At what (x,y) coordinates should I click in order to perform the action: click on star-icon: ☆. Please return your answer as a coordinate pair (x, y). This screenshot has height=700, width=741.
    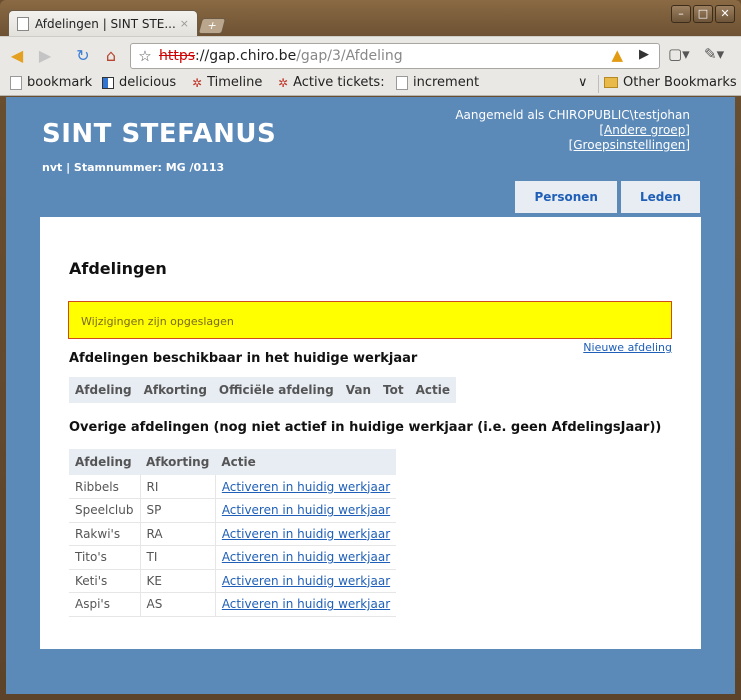
    Looking at the image, I should click on (145, 56).